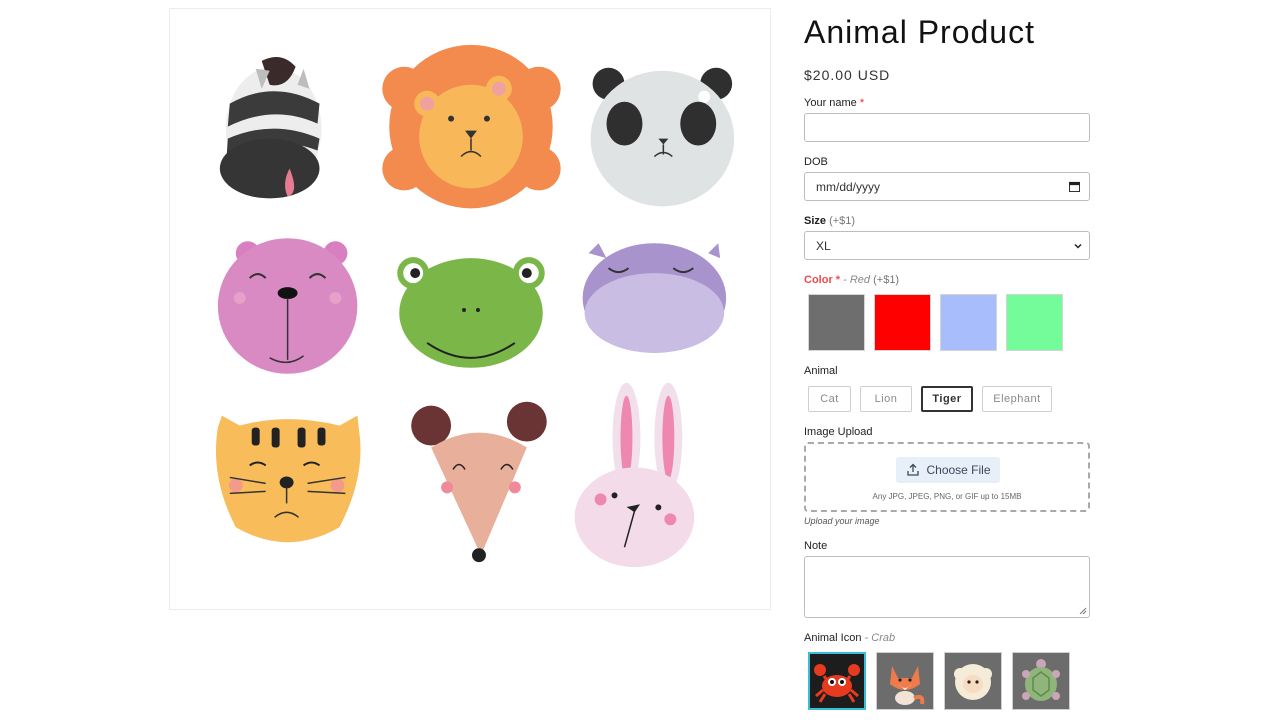 The width and height of the screenshot is (1280, 720). I want to click on color-selected-name: - Red, so click(857, 280).